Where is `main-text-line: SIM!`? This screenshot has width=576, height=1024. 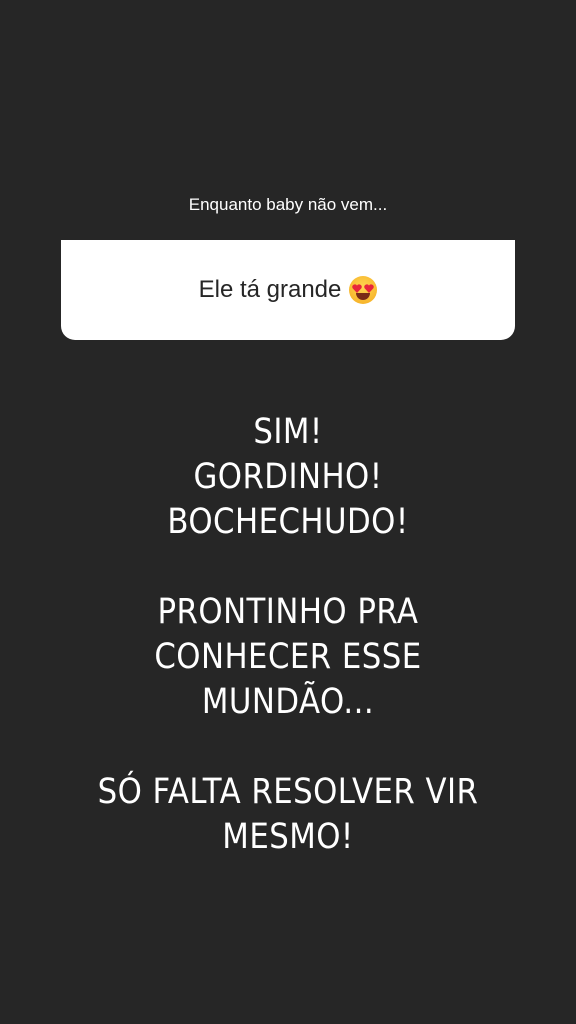
main-text-line: SIM! is located at coordinates (288, 432).